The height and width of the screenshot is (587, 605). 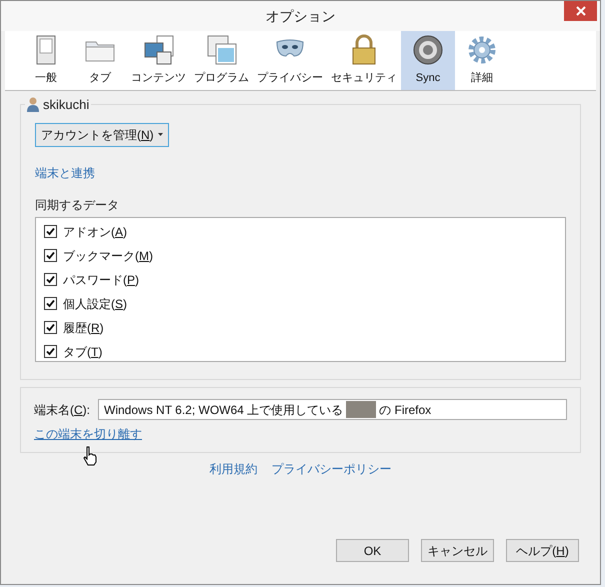 I want to click on pair-device-link: 端末と連携, so click(x=65, y=173).